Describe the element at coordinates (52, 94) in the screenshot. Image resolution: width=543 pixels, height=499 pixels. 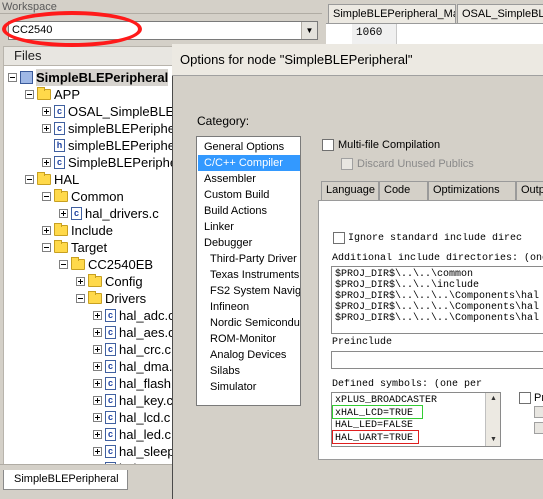
I see `tree-item: APP` at that location.